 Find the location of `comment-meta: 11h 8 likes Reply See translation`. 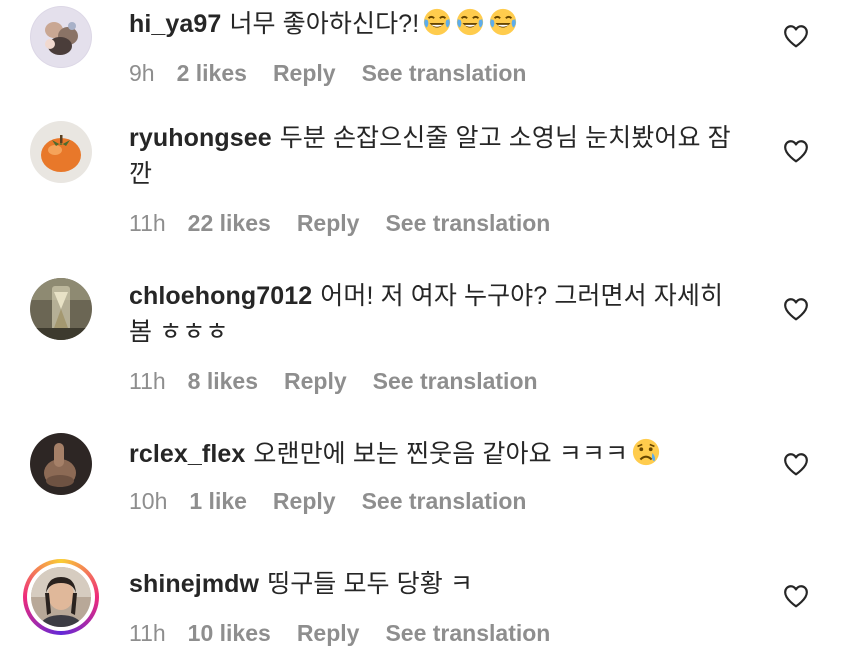

comment-meta: 11h 8 likes Reply See translation is located at coordinates (346, 381).